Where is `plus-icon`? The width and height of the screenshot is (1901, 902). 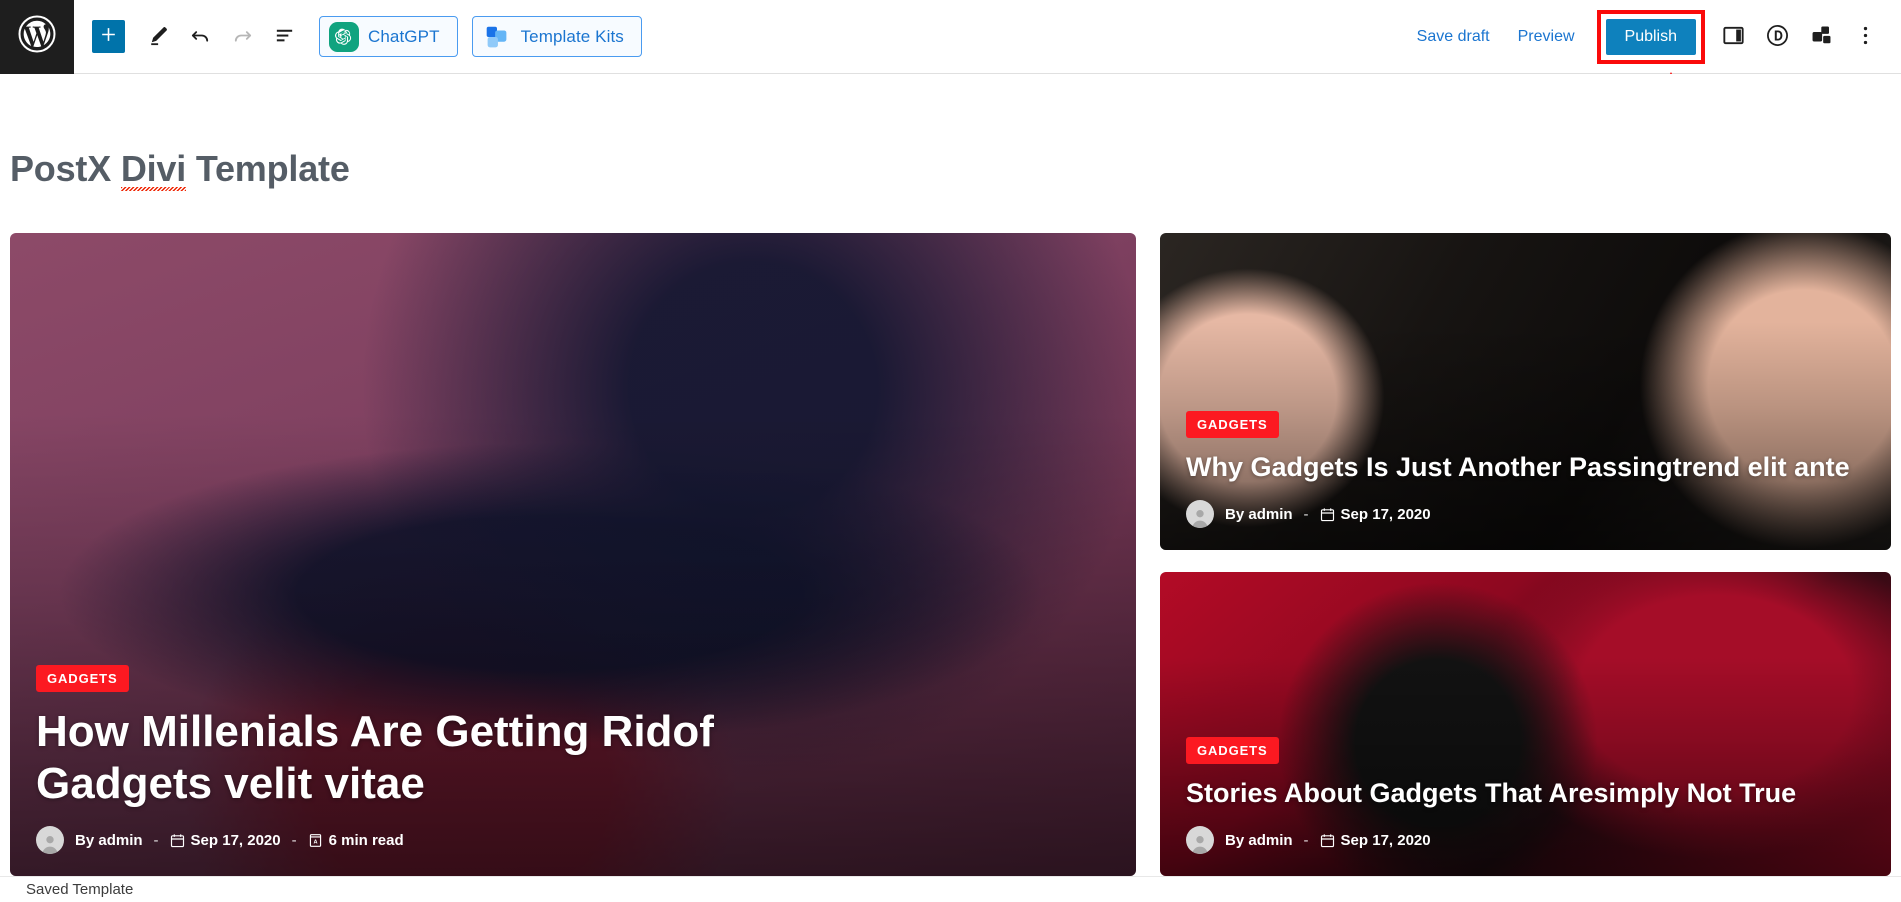
plus-icon is located at coordinates (108, 37).